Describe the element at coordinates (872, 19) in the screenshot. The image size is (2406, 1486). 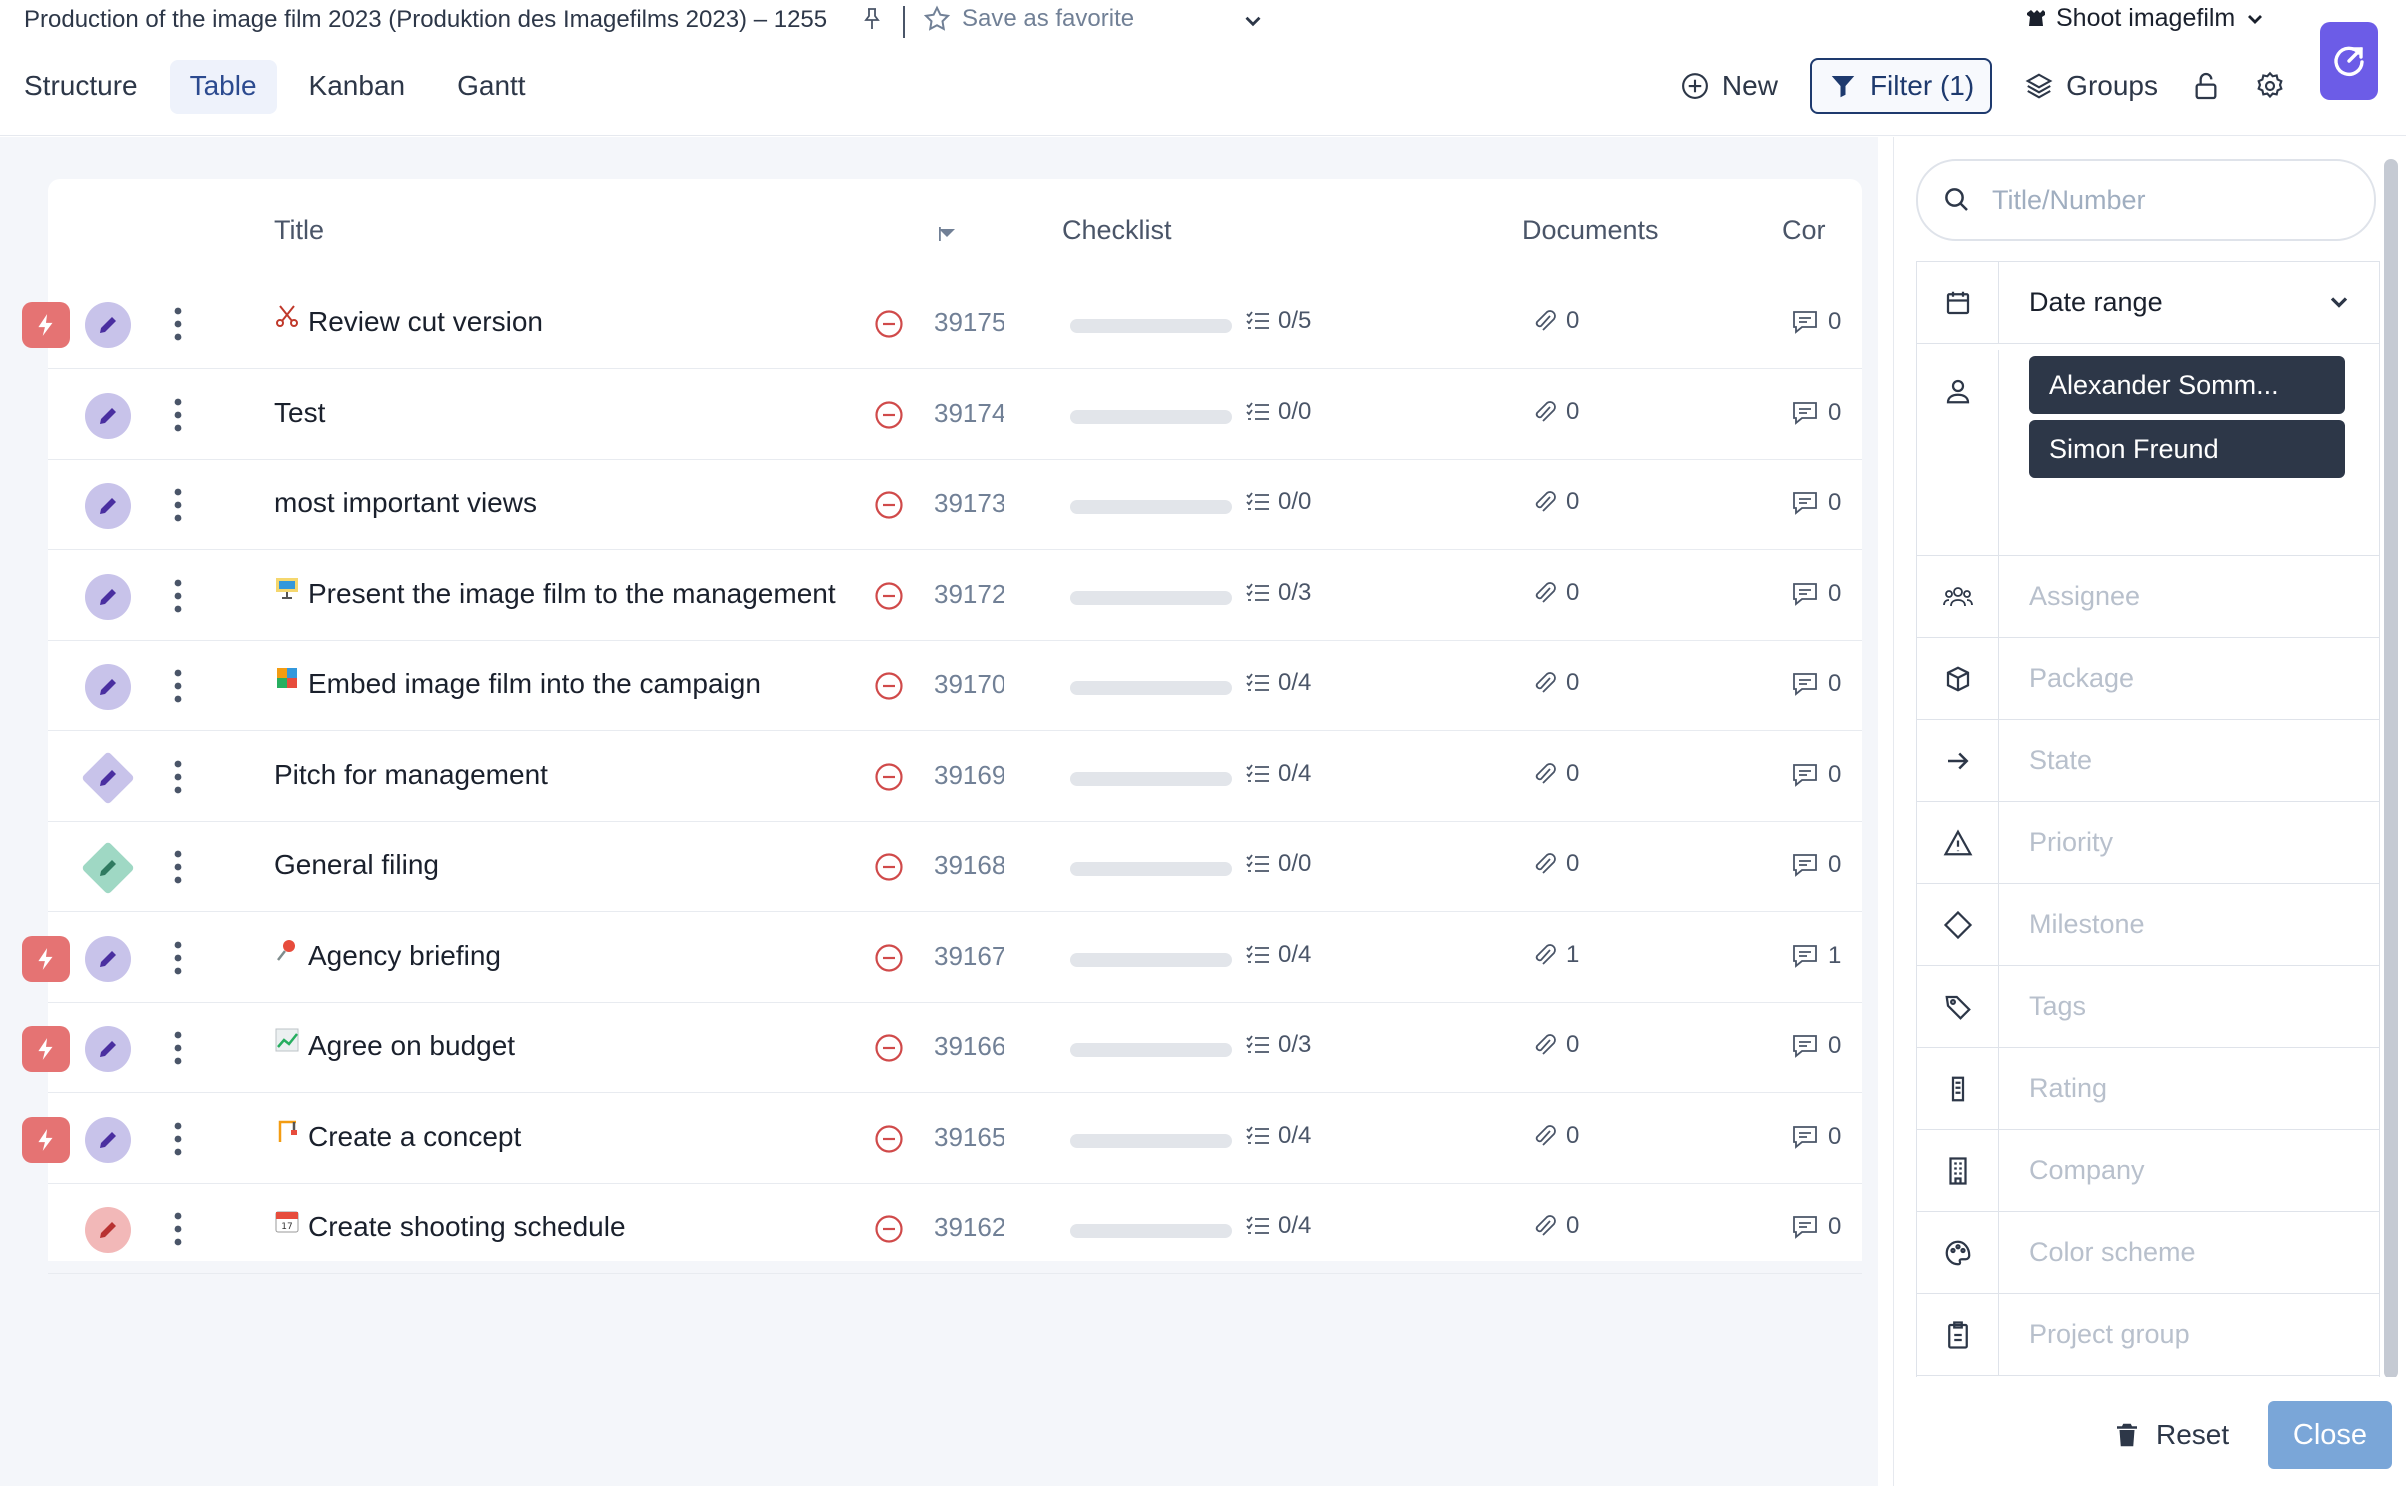
I see `pin-icon` at that location.